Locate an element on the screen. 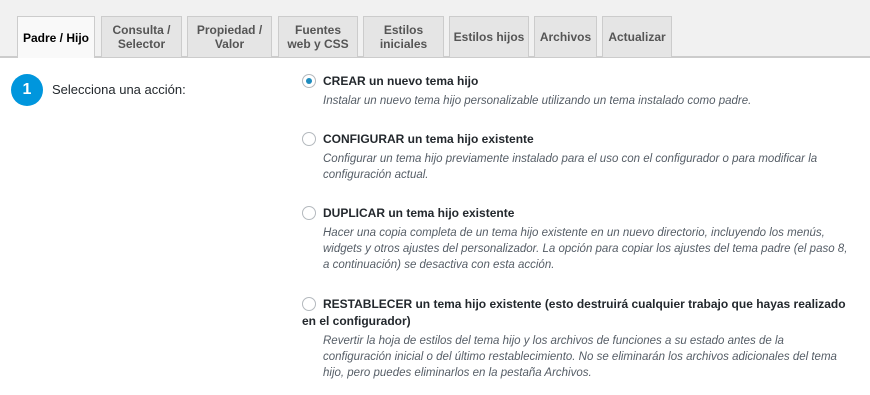  radio-create is located at coordinates (309, 81).